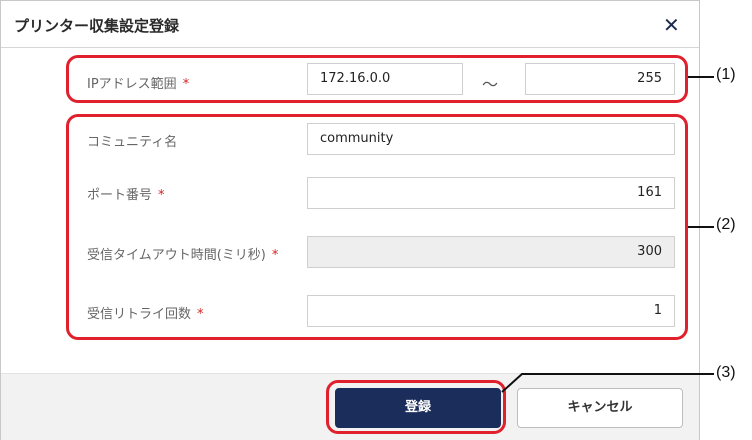 This screenshot has height=440, width=752. I want to click on retry-input: 1, so click(491, 311).